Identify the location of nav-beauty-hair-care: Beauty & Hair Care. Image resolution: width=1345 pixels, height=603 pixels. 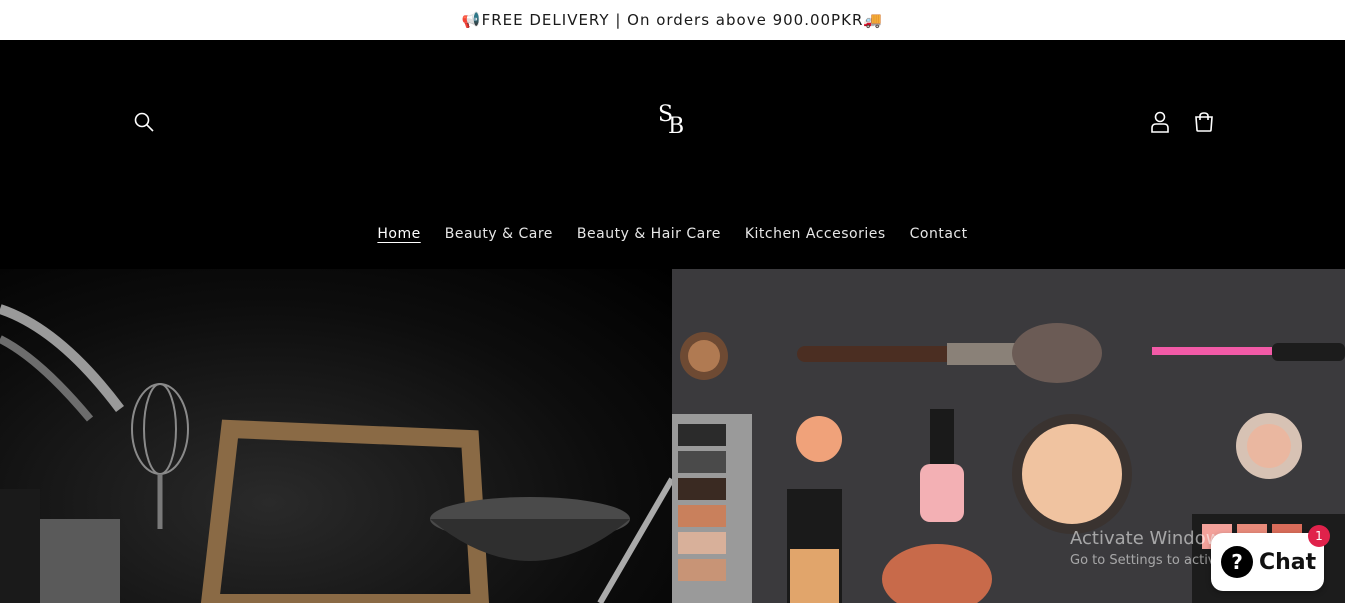
(649, 237).